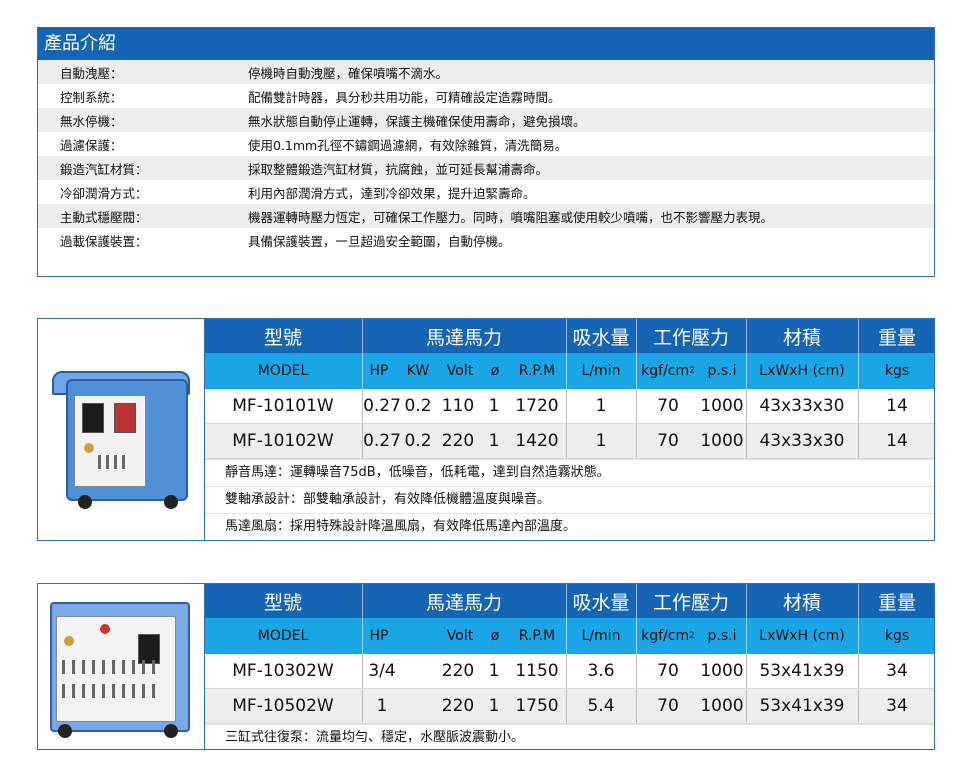  I want to click on feature-value: 採取整體鍛造汽缸材質，抗腐蝕，並可延長幫浦壽命。, so click(398, 169).